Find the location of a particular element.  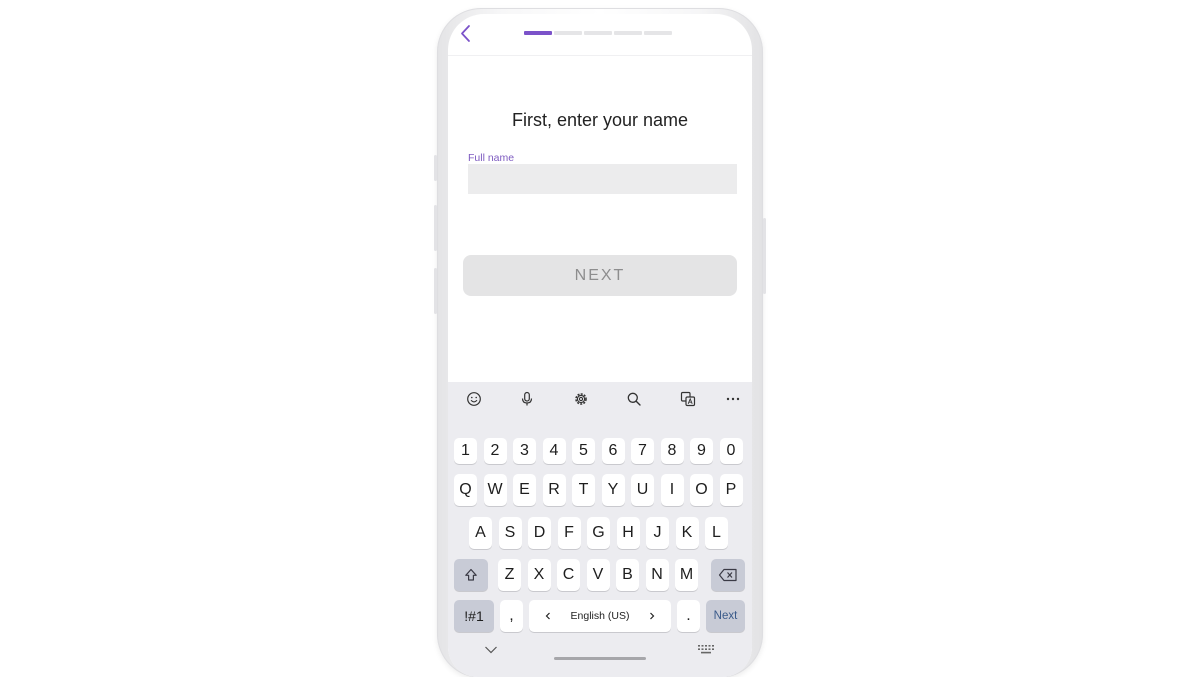

key-i: I is located at coordinates (672, 490).